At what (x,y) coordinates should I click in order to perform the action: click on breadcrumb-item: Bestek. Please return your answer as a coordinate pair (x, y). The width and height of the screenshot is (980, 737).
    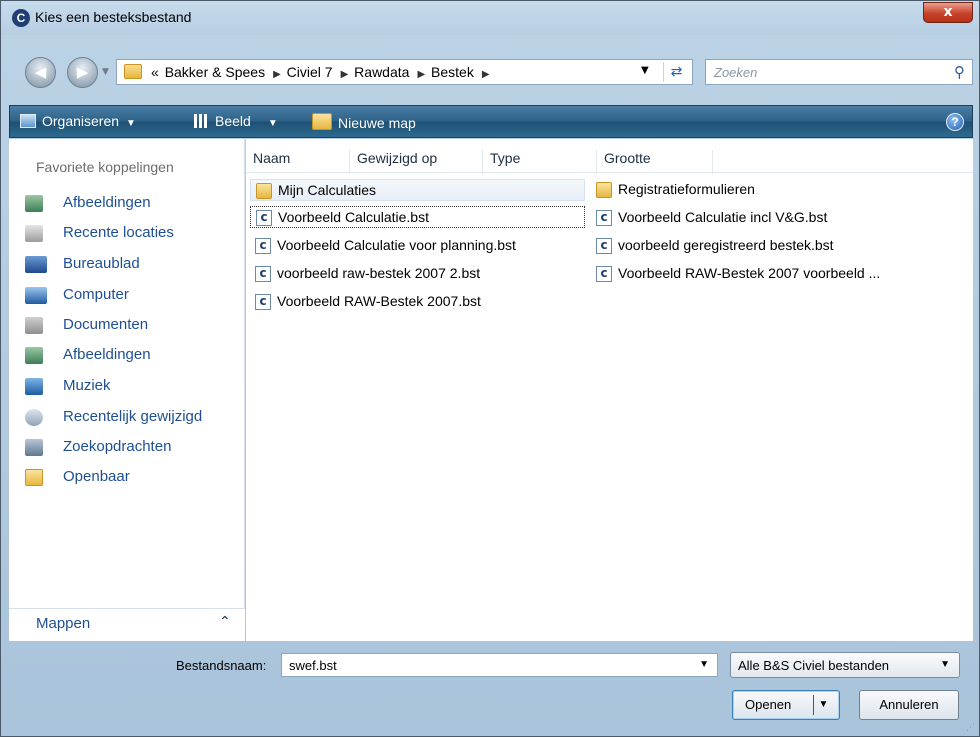
    Looking at the image, I should click on (452, 72).